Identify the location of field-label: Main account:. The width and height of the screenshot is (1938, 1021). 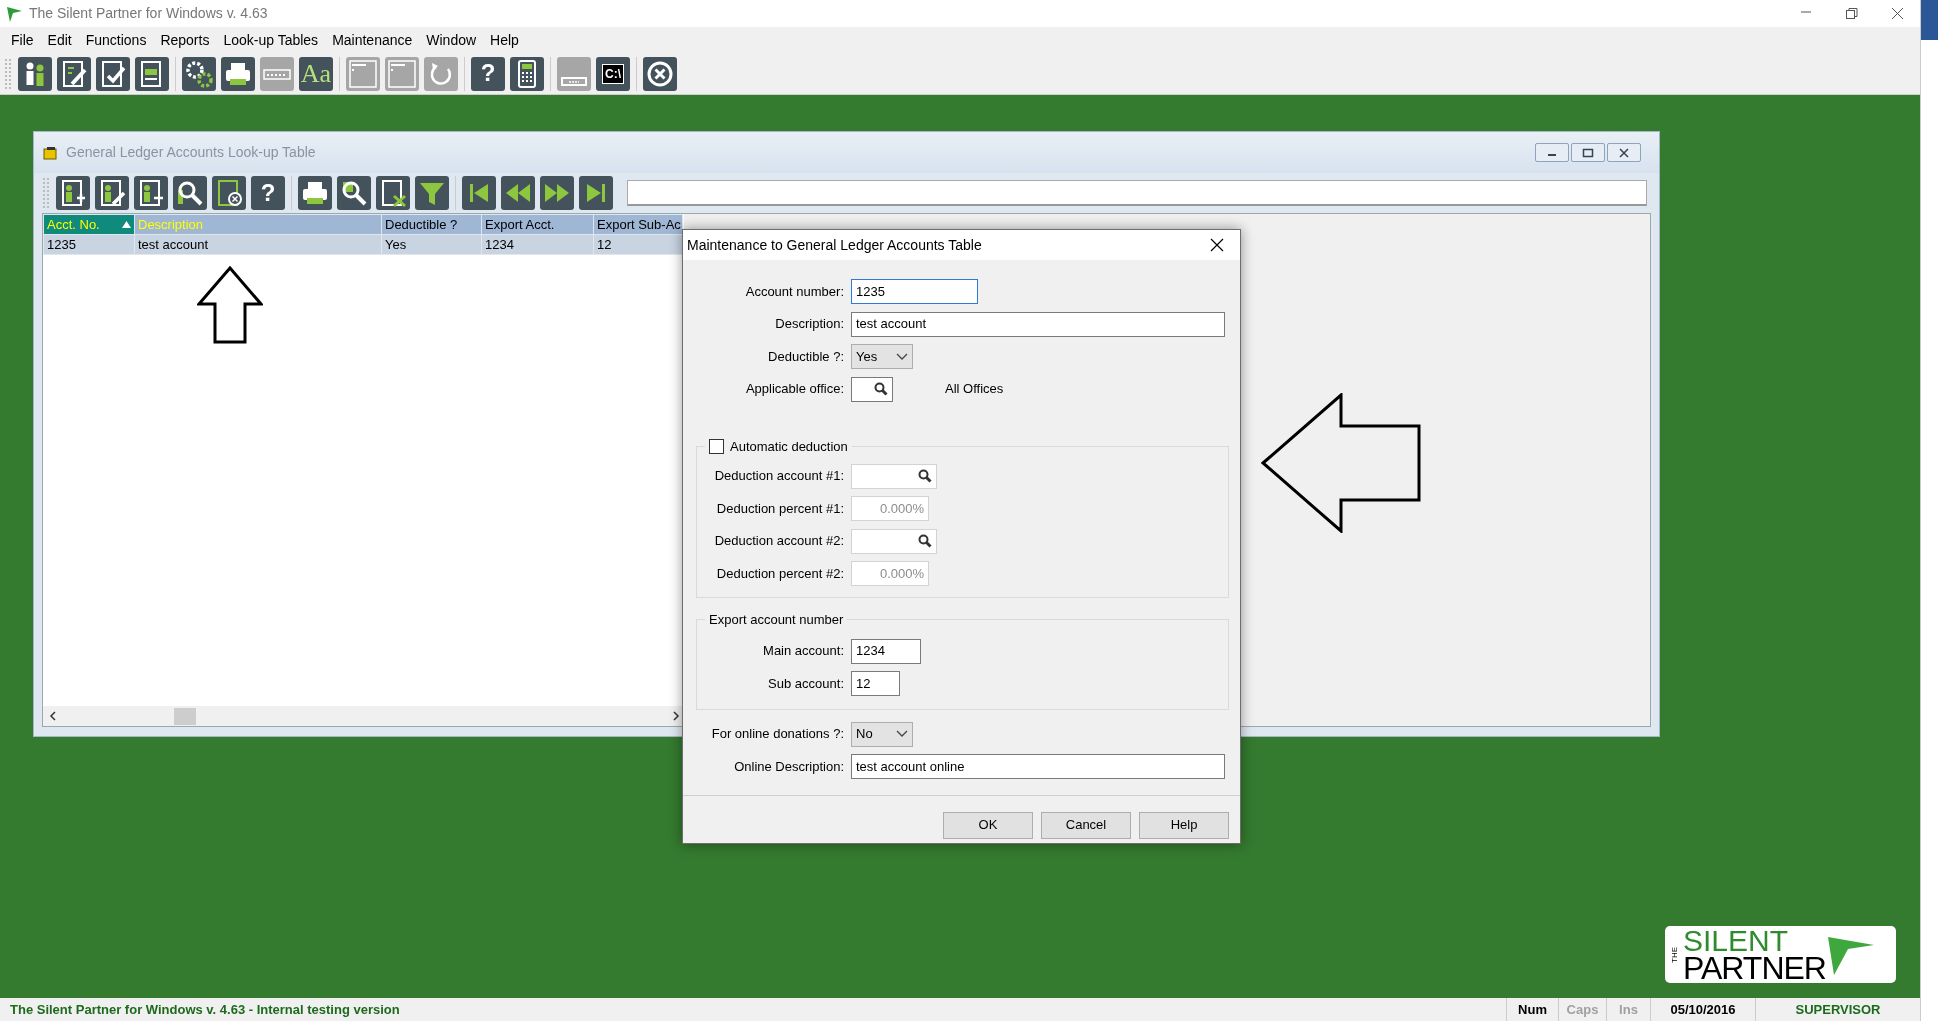
(803, 651).